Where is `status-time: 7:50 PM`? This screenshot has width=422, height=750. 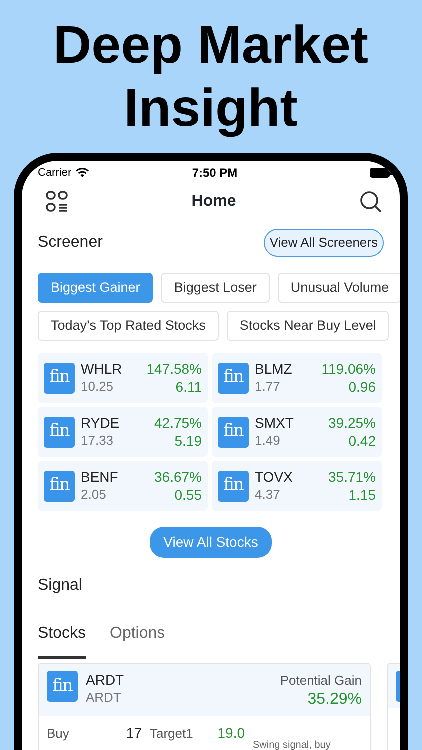
status-time: 7:50 PM is located at coordinates (215, 173).